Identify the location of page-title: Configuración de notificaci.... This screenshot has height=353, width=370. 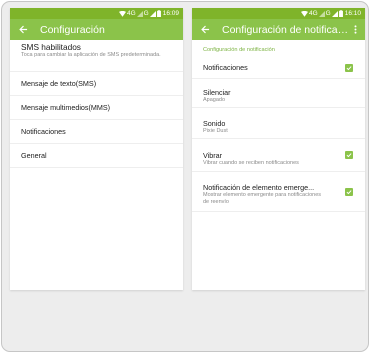
(286, 29).